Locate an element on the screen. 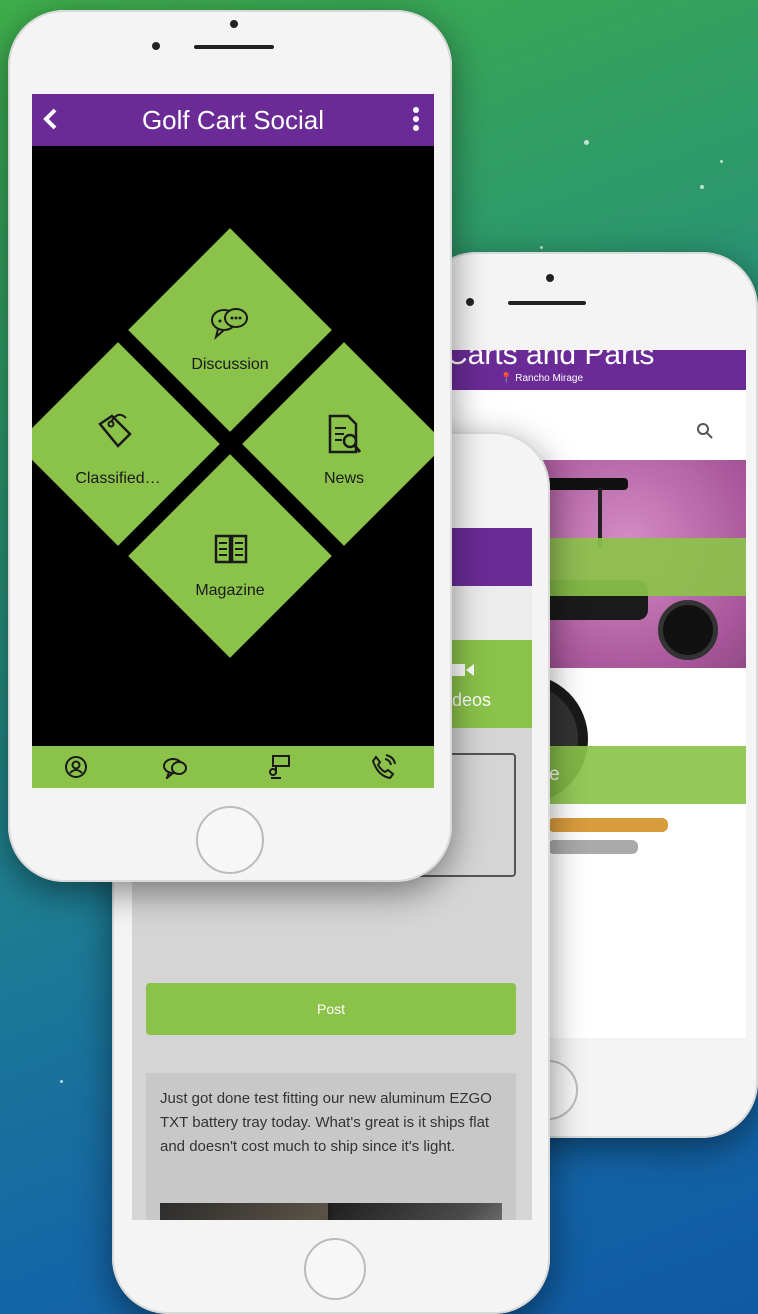 The height and width of the screenshot is (1314, 758). bottom-nav-bar is located at coordinates (233, 767).